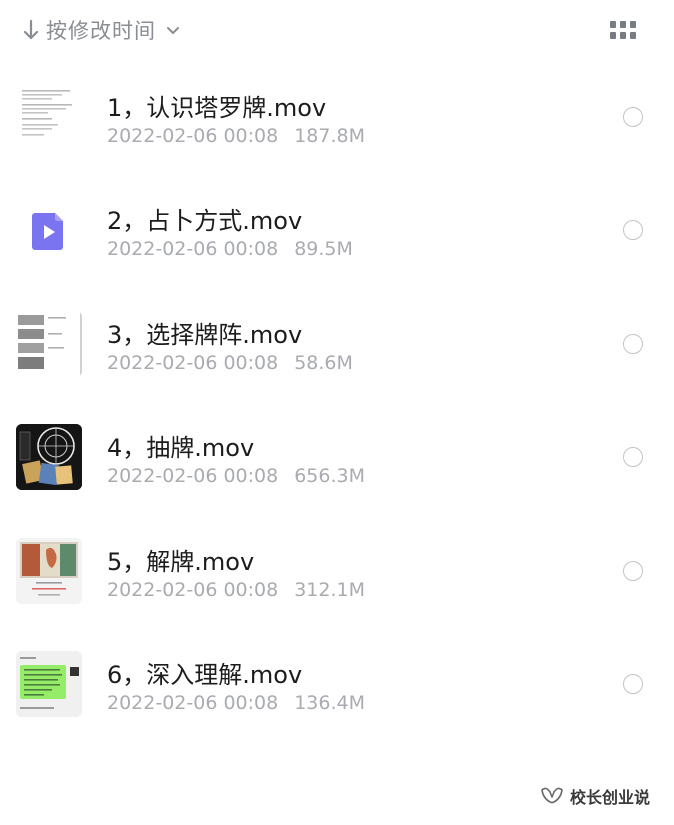 The height and width of the screenshot is (825, 674). I want to click on file-row: 2，占卜方式.mov 2022-02-06 00:08 89.5M, so click(337, 231).